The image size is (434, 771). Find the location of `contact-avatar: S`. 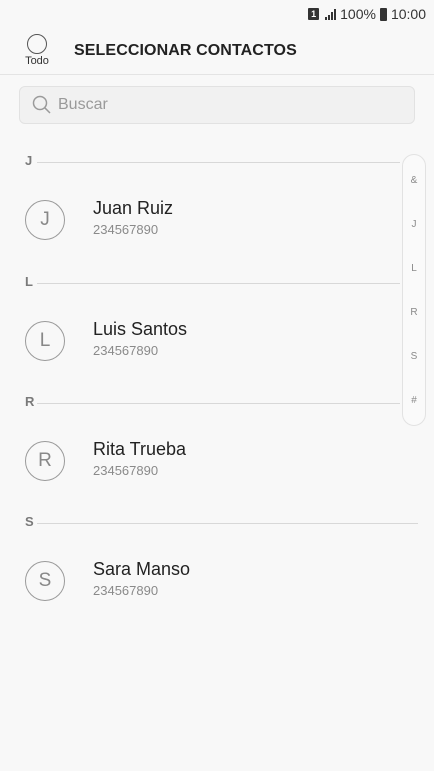

contact-avatar: S is located at coordinates (45, 581).